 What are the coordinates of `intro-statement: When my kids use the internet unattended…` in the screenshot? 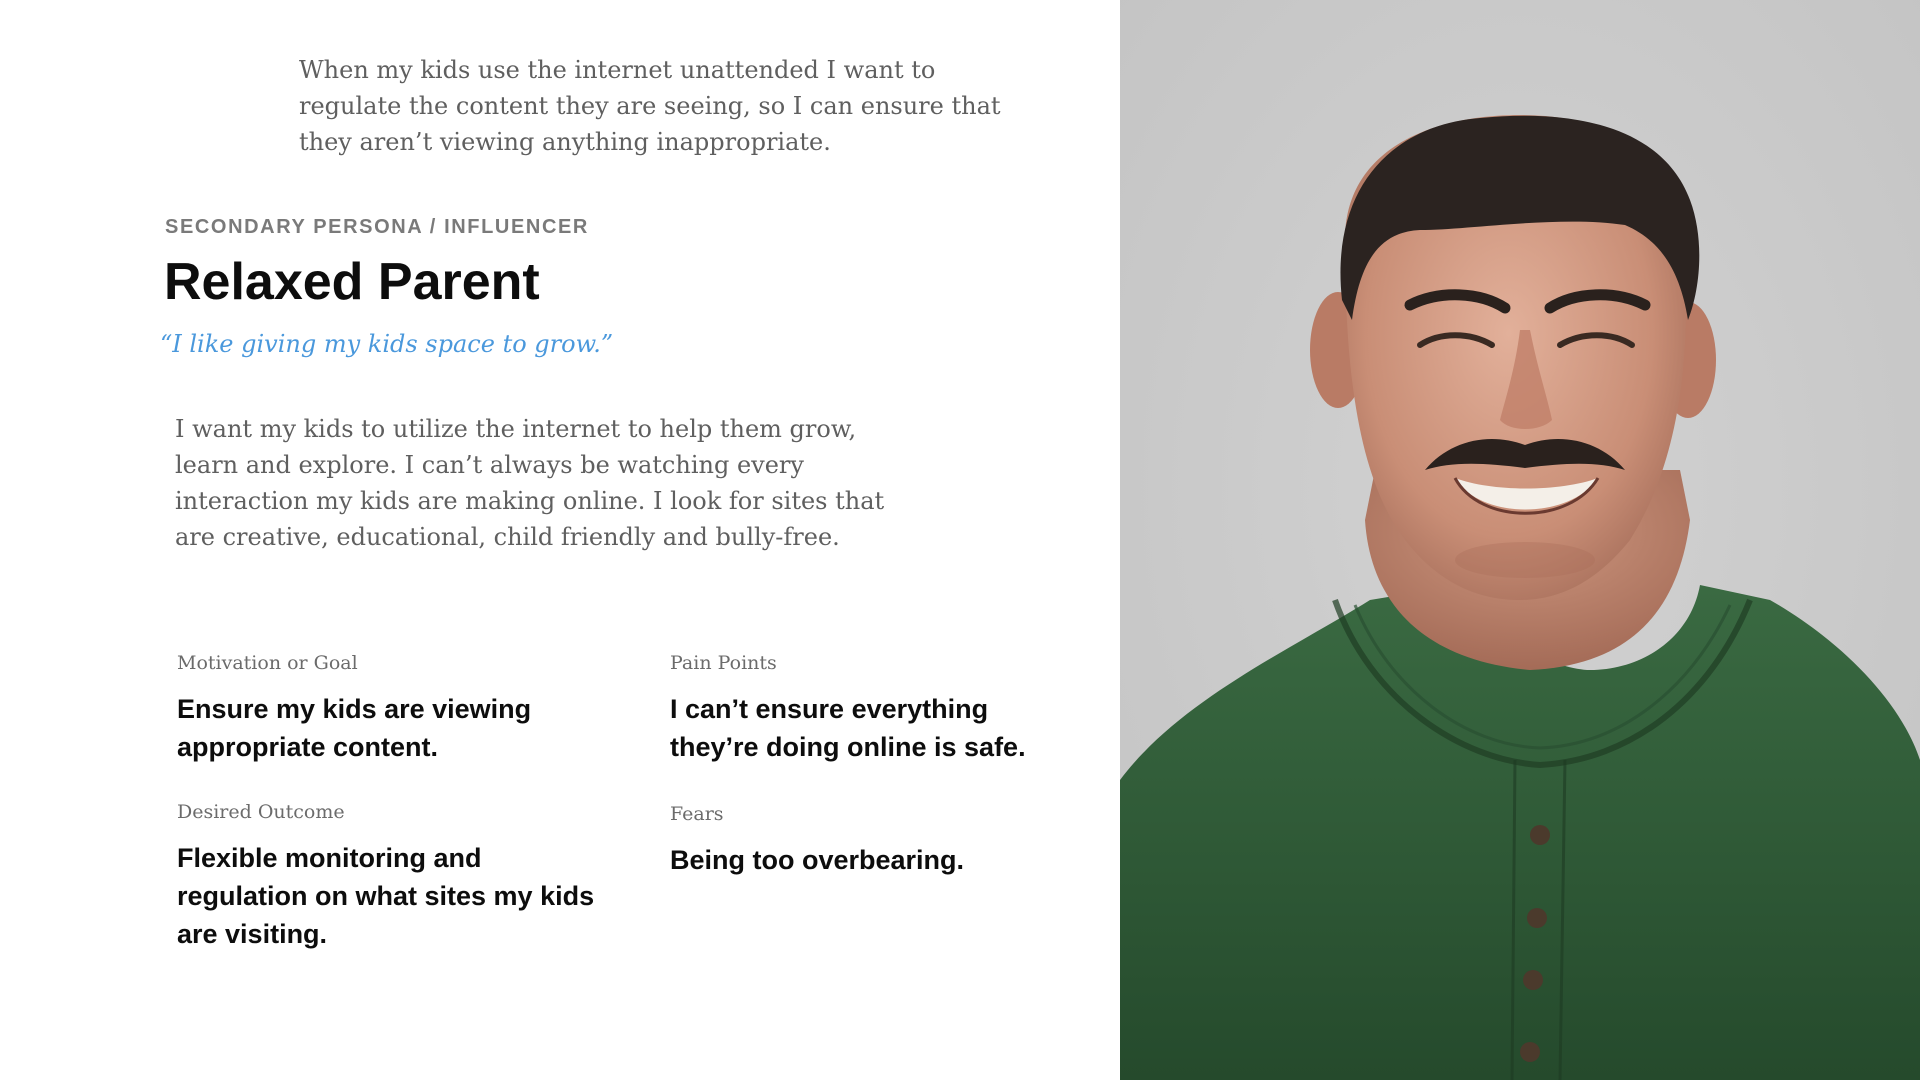 It's located at (650, 106).